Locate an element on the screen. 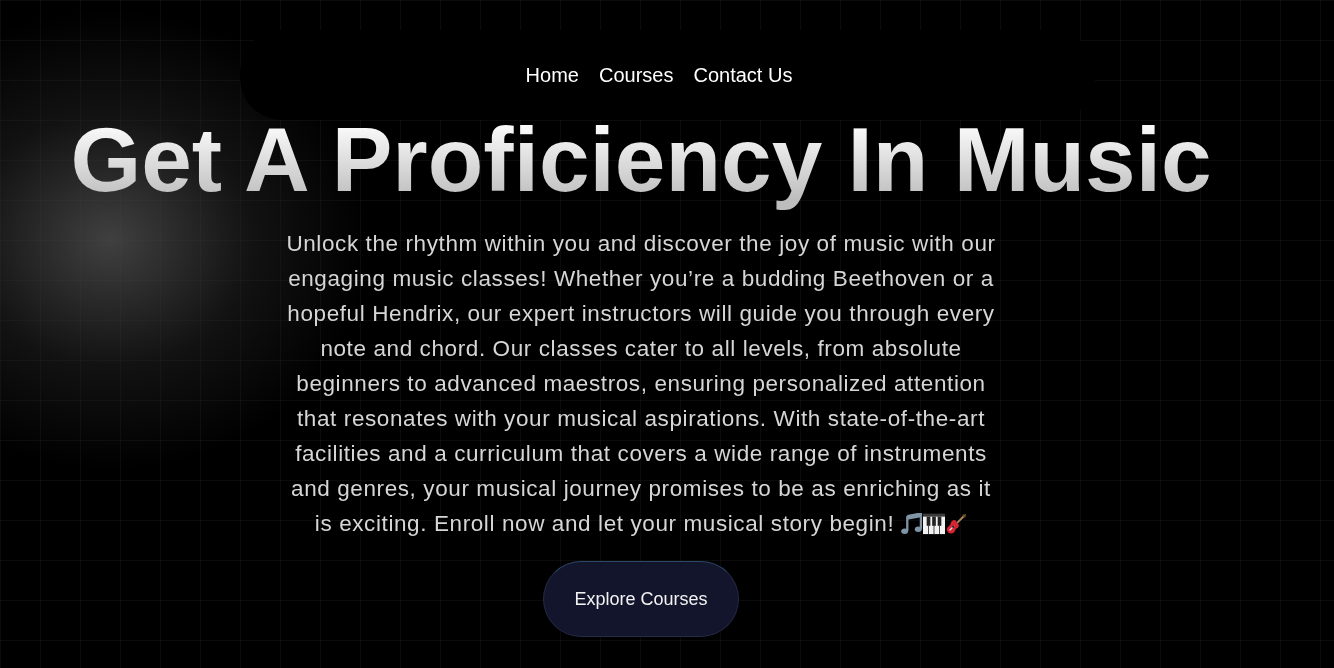  nav-link: Home is located at coordinates (552, 75).